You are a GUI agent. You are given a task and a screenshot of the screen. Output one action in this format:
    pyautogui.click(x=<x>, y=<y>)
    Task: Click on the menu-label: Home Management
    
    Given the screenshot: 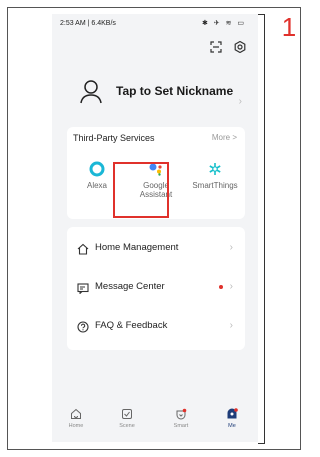 What is the action you would take?
    pyautogui.click(x=137, y=247)
    